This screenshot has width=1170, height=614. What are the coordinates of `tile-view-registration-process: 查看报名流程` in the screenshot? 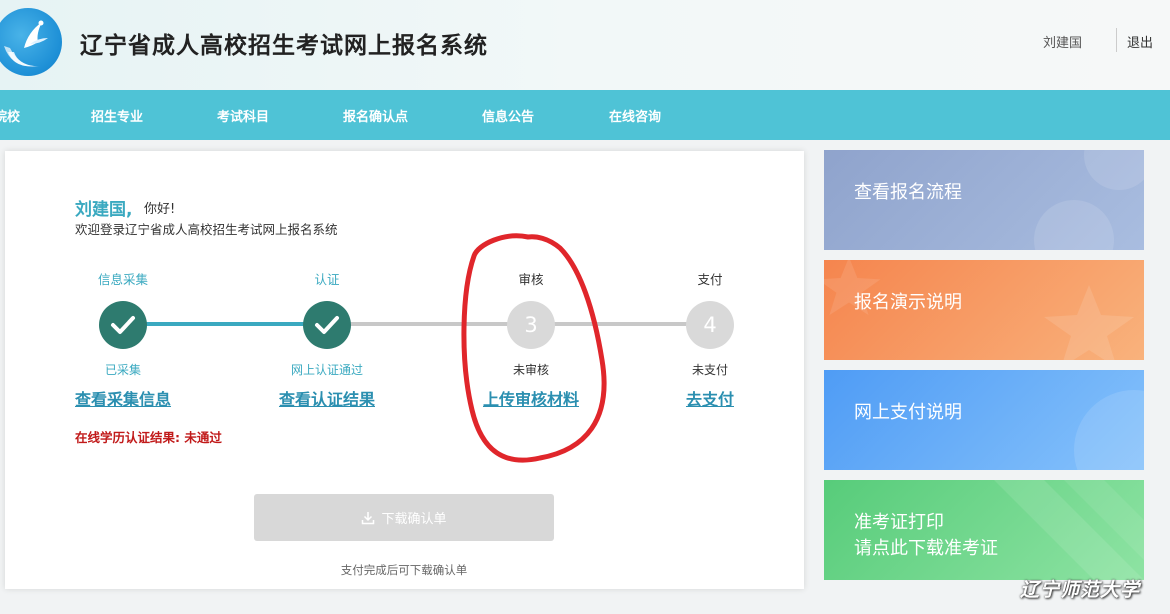 It's located at (984, 200).